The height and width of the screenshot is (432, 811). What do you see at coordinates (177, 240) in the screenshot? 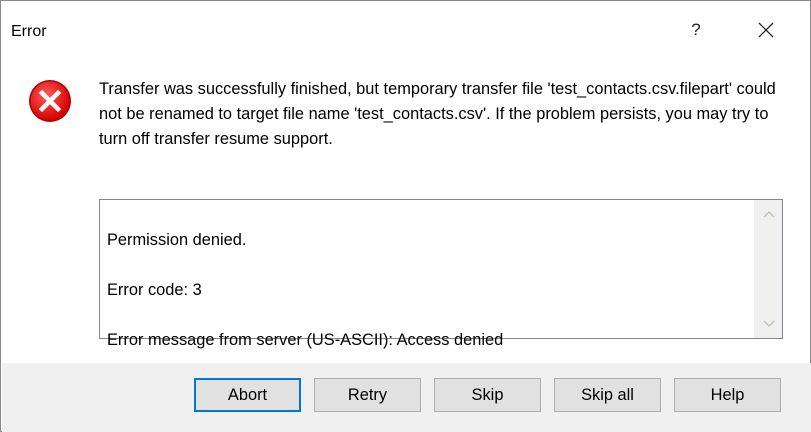
I see `details-line: Permission denied.` at bounding box center [177, 240].